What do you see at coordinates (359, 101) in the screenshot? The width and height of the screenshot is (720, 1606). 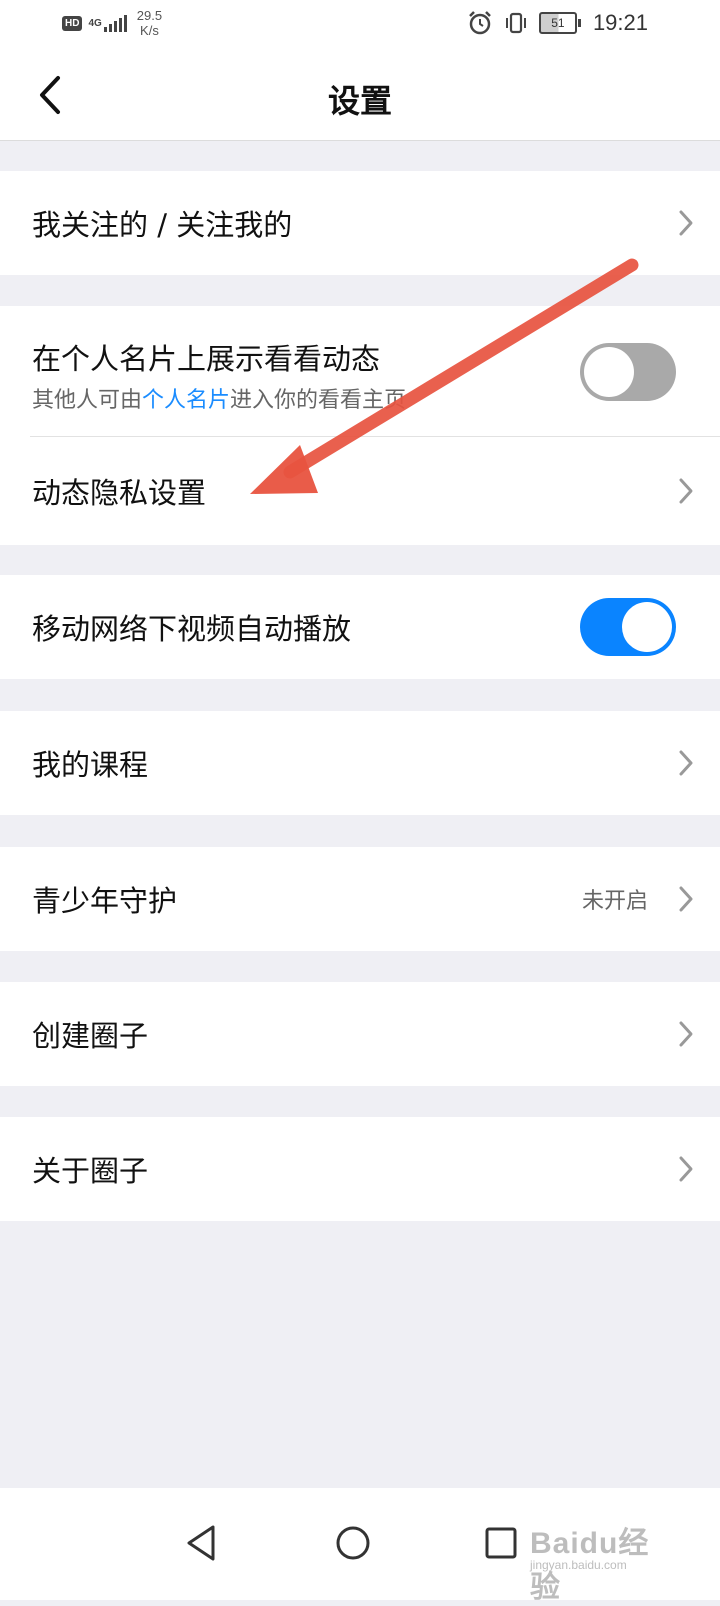 I see `page-title: 设置` at bounding box center [359, 101].